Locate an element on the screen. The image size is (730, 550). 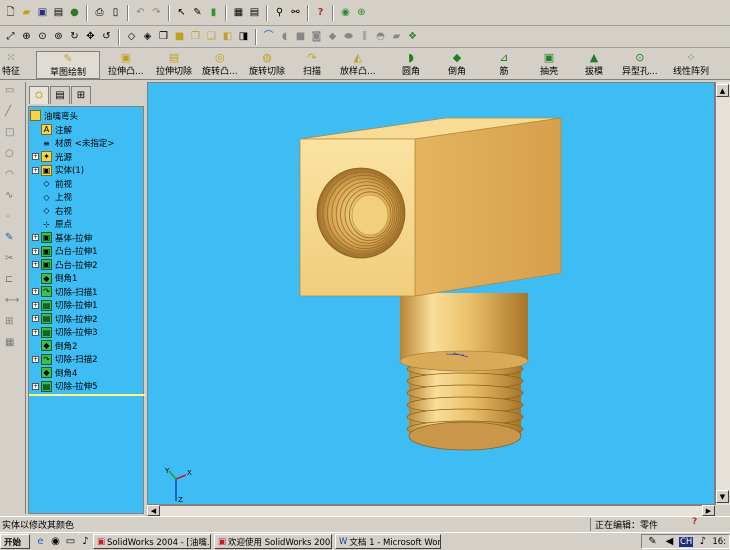
tree-item: ◇ 前视 is located at coordinates (56, 183).